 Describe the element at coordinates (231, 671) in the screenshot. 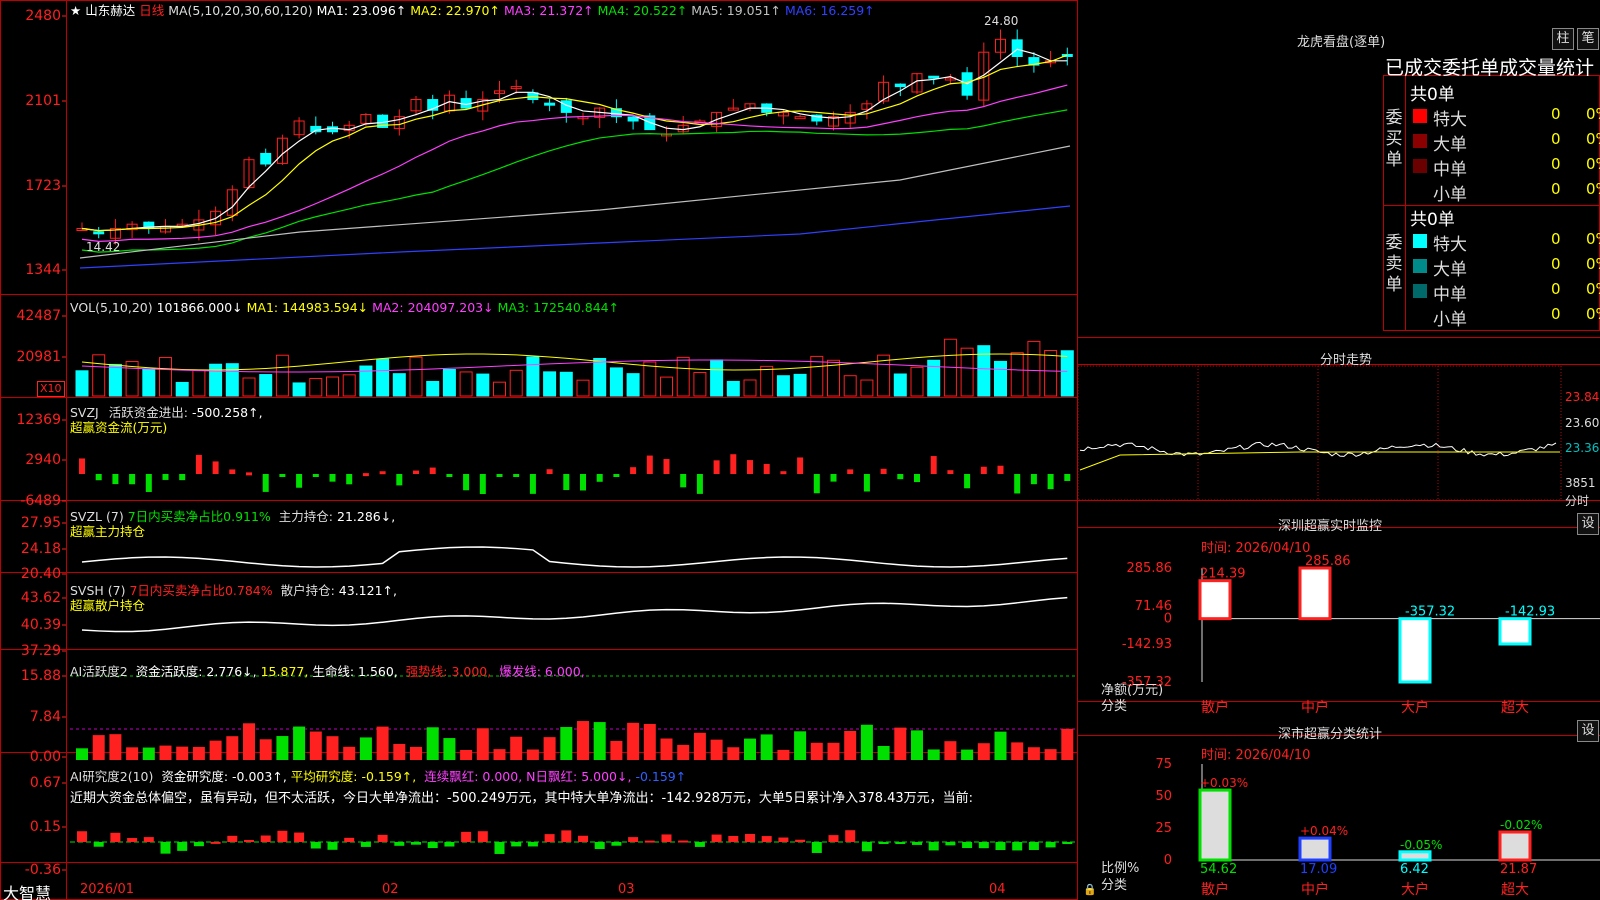

I see `ai-active-value: 2.776↓,` at that location.